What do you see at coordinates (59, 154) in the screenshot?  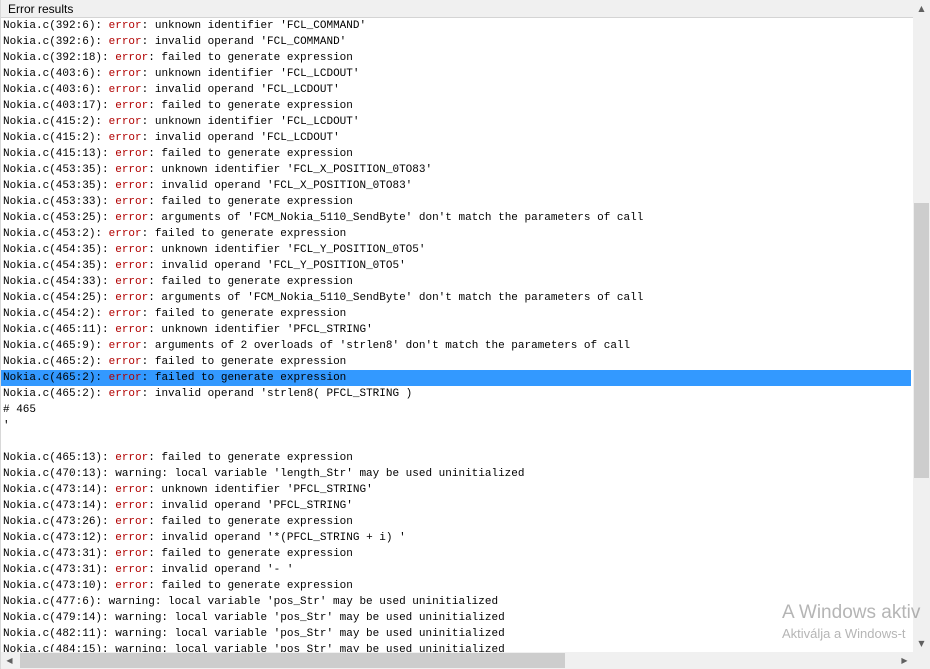 I see `line-location: Nokia.c(415:13):` at bounding box center [59, 154].